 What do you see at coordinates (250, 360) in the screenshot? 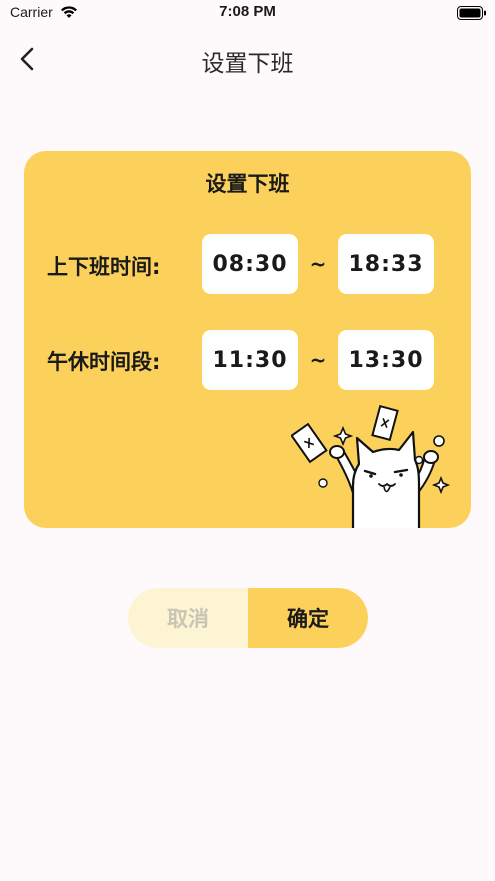
I see `break-start-time: 11:30` at bounding box center [250, 360].